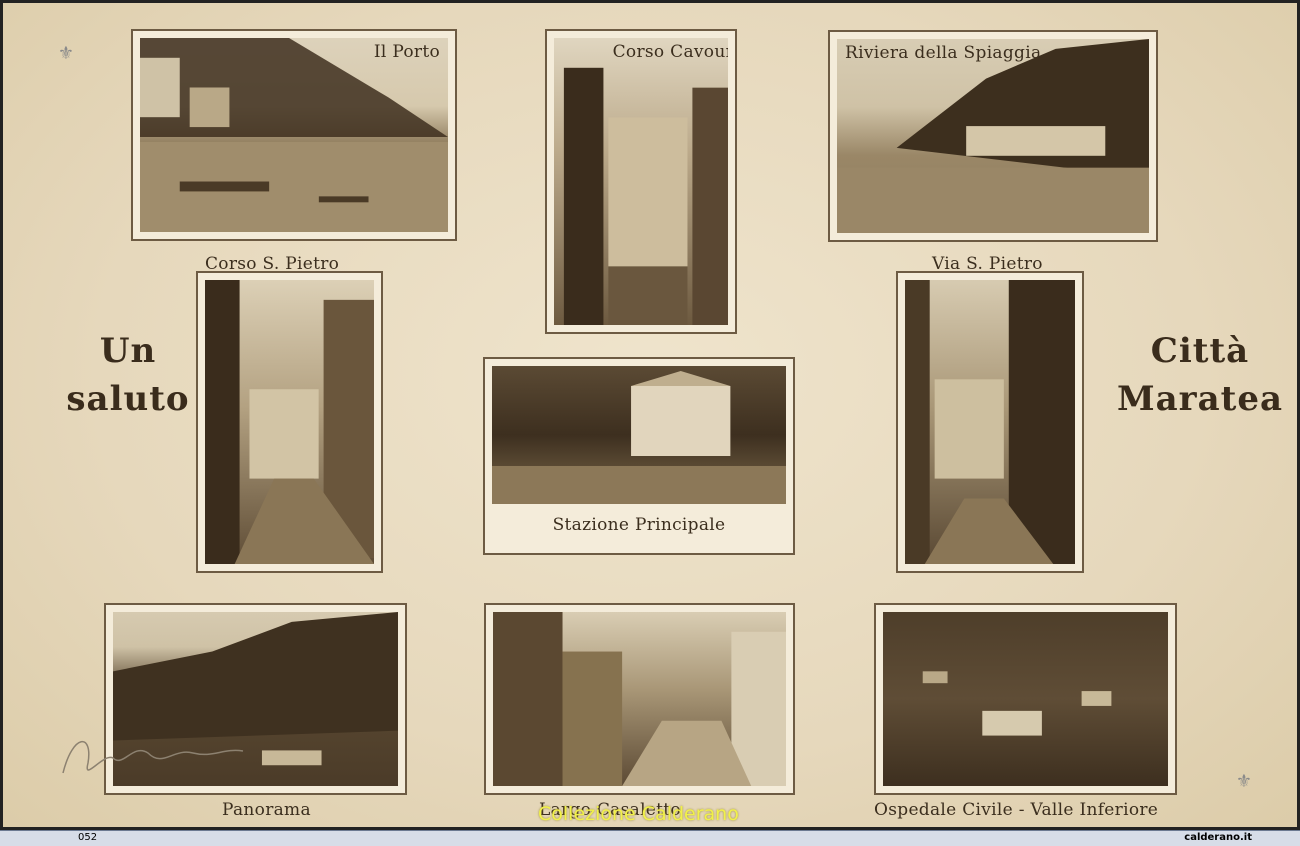 The image size is (1300, 846). I want to click on greeting-right: Città Maratea, so click(1200, 375).